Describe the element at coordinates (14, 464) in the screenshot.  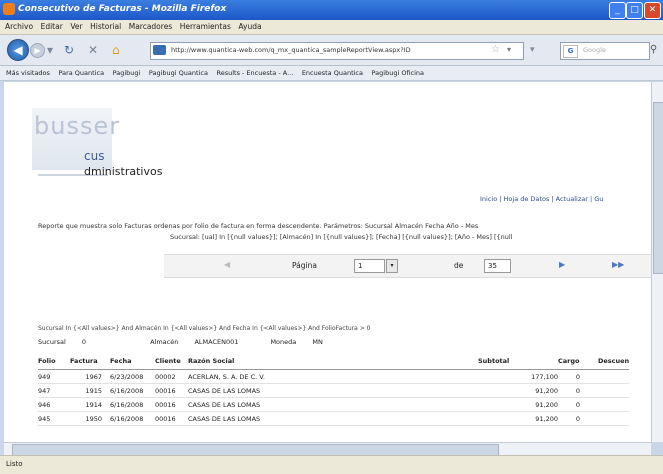
I see `status-text: Listo` at that location.